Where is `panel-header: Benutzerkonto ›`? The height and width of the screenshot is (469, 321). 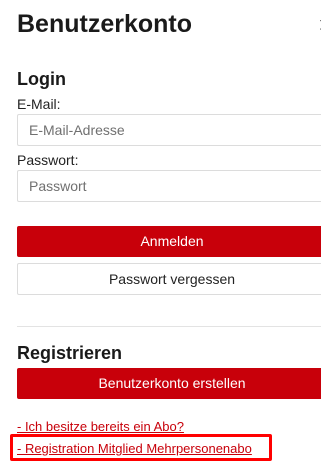 panel-header: Benutzerkonto › is located at coordinates (169, 24).